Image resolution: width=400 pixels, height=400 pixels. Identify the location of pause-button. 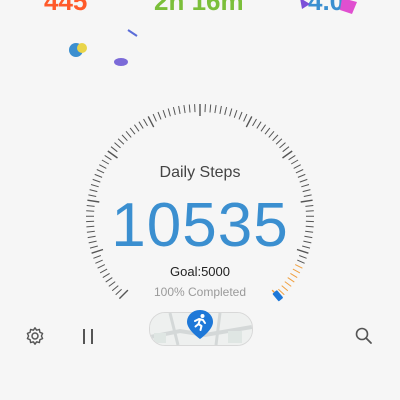
(88, 336).